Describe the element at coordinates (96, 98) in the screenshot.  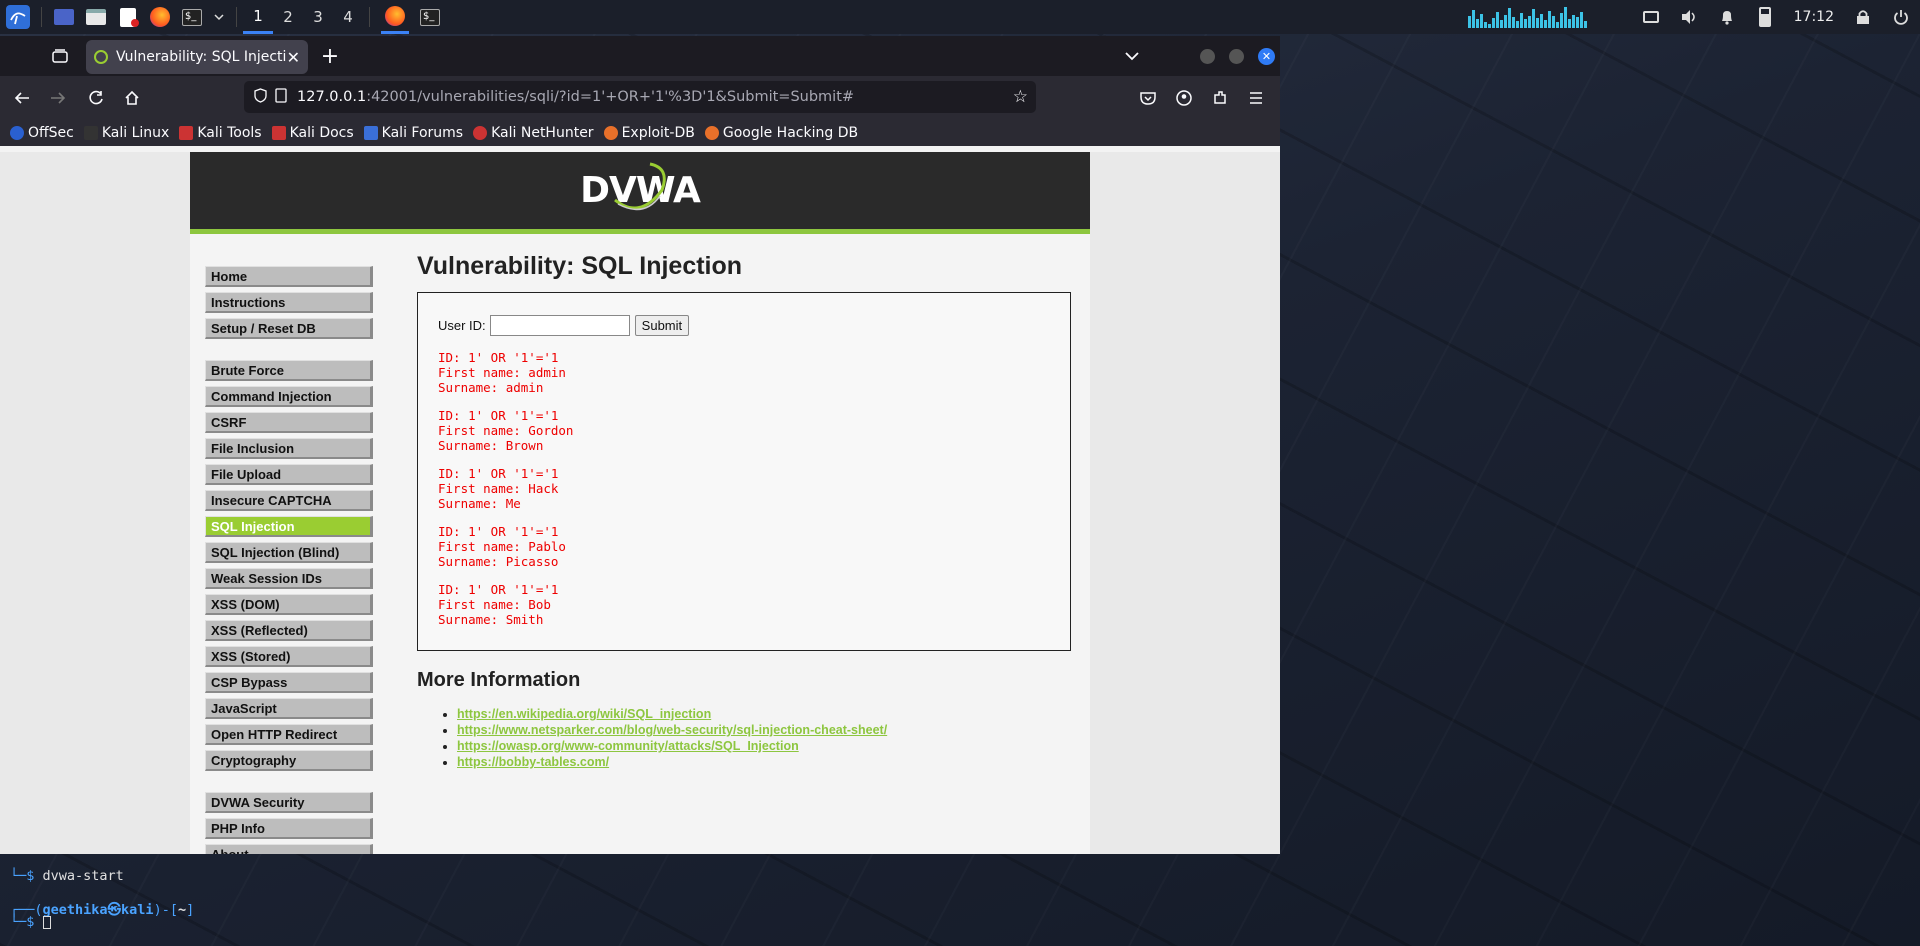
I see `reload-button` at that location.